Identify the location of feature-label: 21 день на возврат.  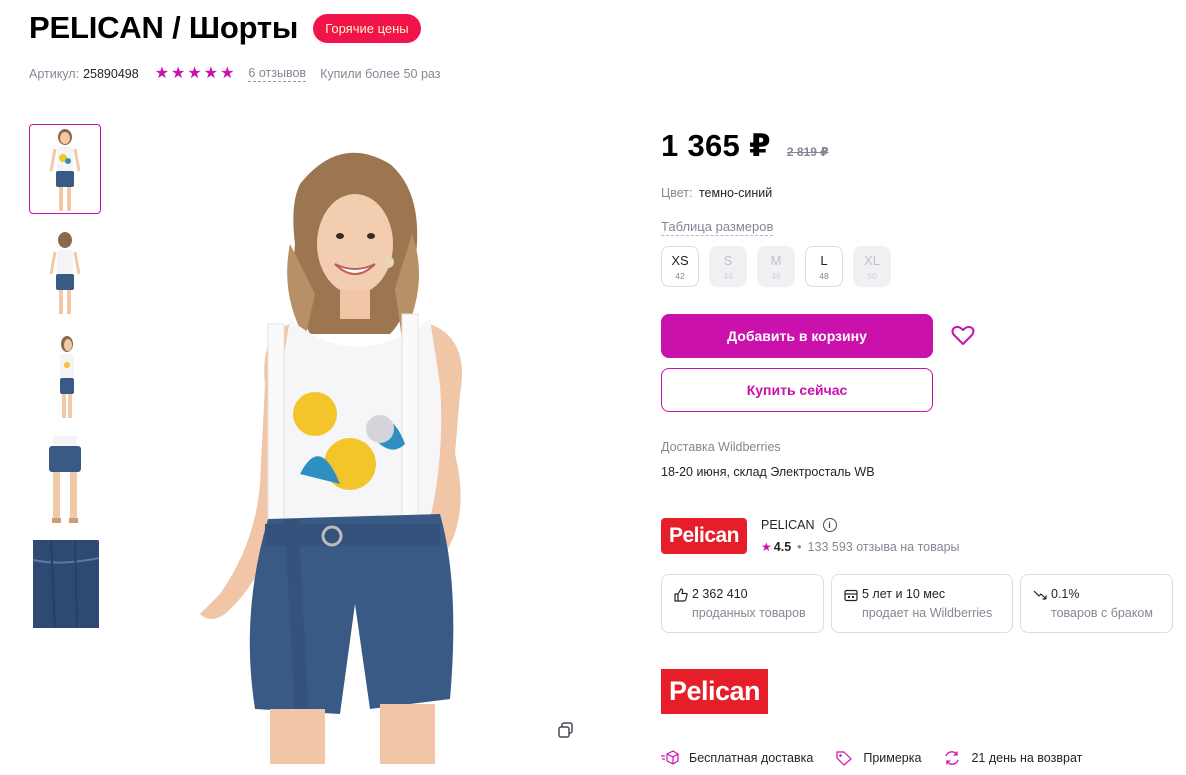
(1027, 758).